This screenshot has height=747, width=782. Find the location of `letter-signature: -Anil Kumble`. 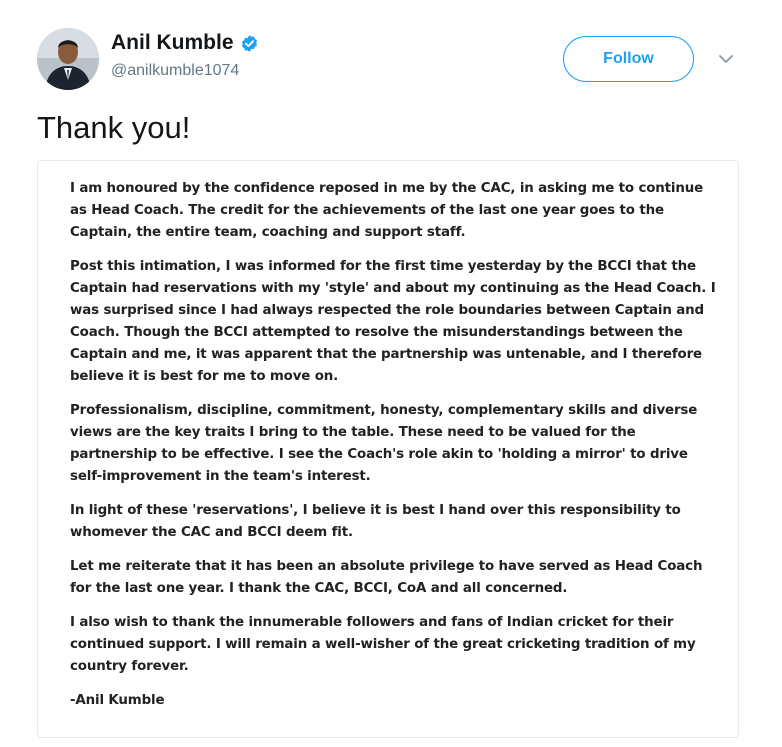

letter-signature: -Anil Kumble is located at coordinates (117, 700).